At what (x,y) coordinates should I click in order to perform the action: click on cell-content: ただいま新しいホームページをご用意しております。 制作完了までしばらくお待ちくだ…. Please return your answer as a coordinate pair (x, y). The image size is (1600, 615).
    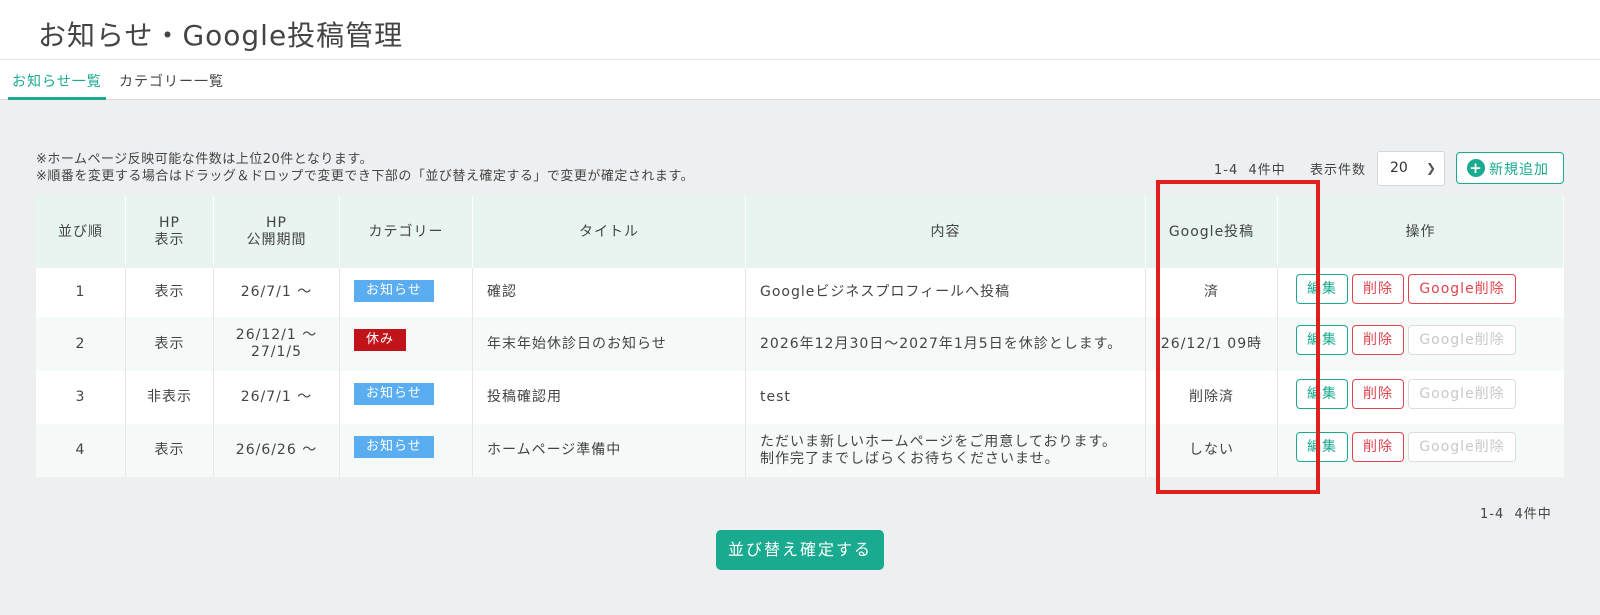
    Looking at the image, I should click on (946, 450).